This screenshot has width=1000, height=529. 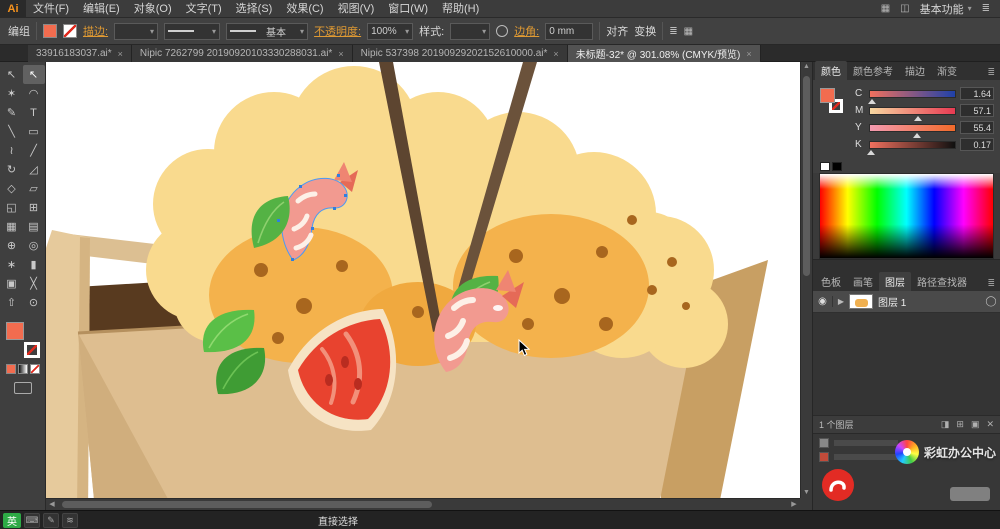 I want to click on tab-色板: 色板, so click(x=831, y=281).